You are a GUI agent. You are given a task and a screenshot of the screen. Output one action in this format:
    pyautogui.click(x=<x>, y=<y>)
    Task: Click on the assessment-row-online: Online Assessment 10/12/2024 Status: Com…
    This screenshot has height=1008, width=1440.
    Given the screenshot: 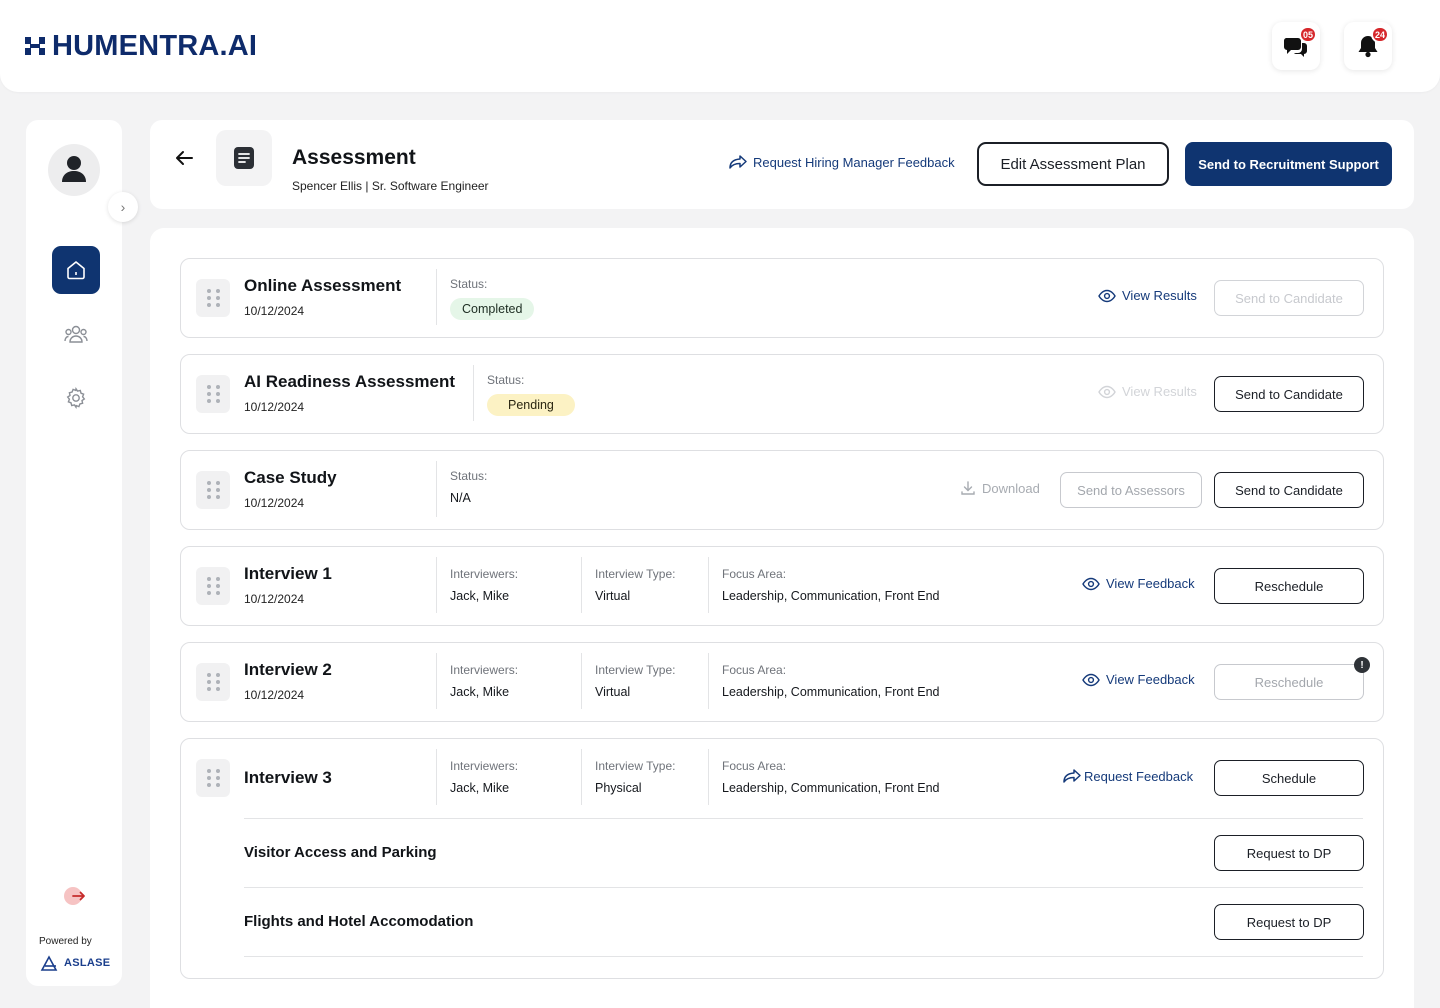 What is the action you would take?
    pyautogui.click(x=782, y=298)
    